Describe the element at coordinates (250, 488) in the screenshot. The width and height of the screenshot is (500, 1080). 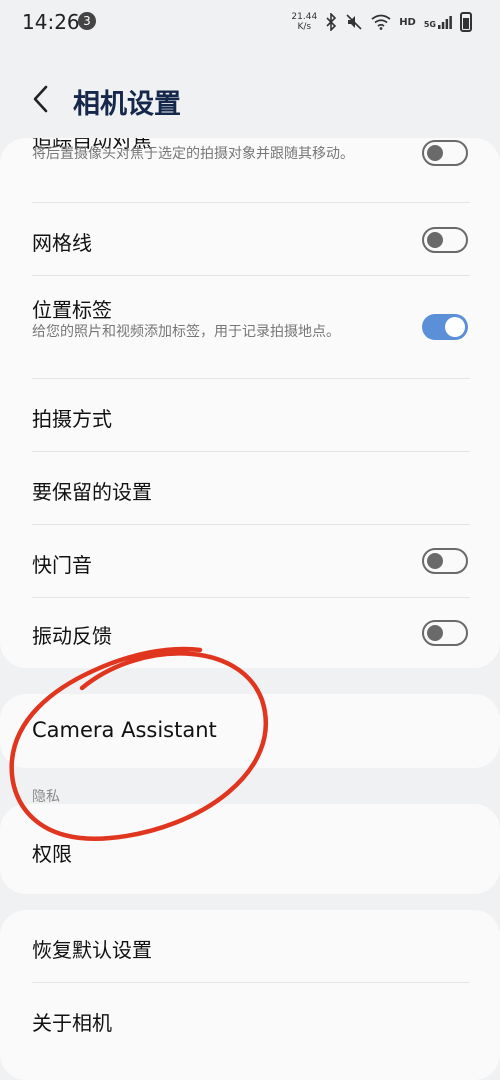
I see `setting-settings-to-keep: 要保留的设置` at that location.